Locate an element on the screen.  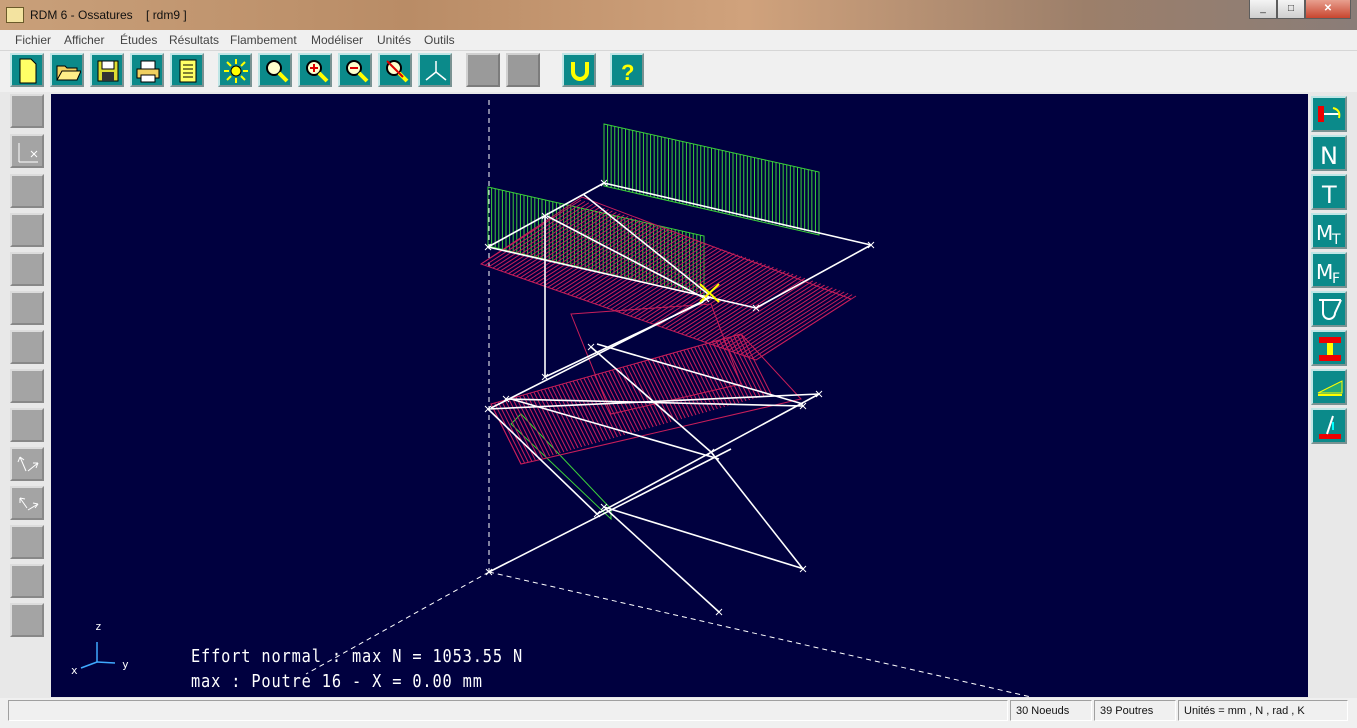
n-icon: N is located at coordinates (1329, 155).